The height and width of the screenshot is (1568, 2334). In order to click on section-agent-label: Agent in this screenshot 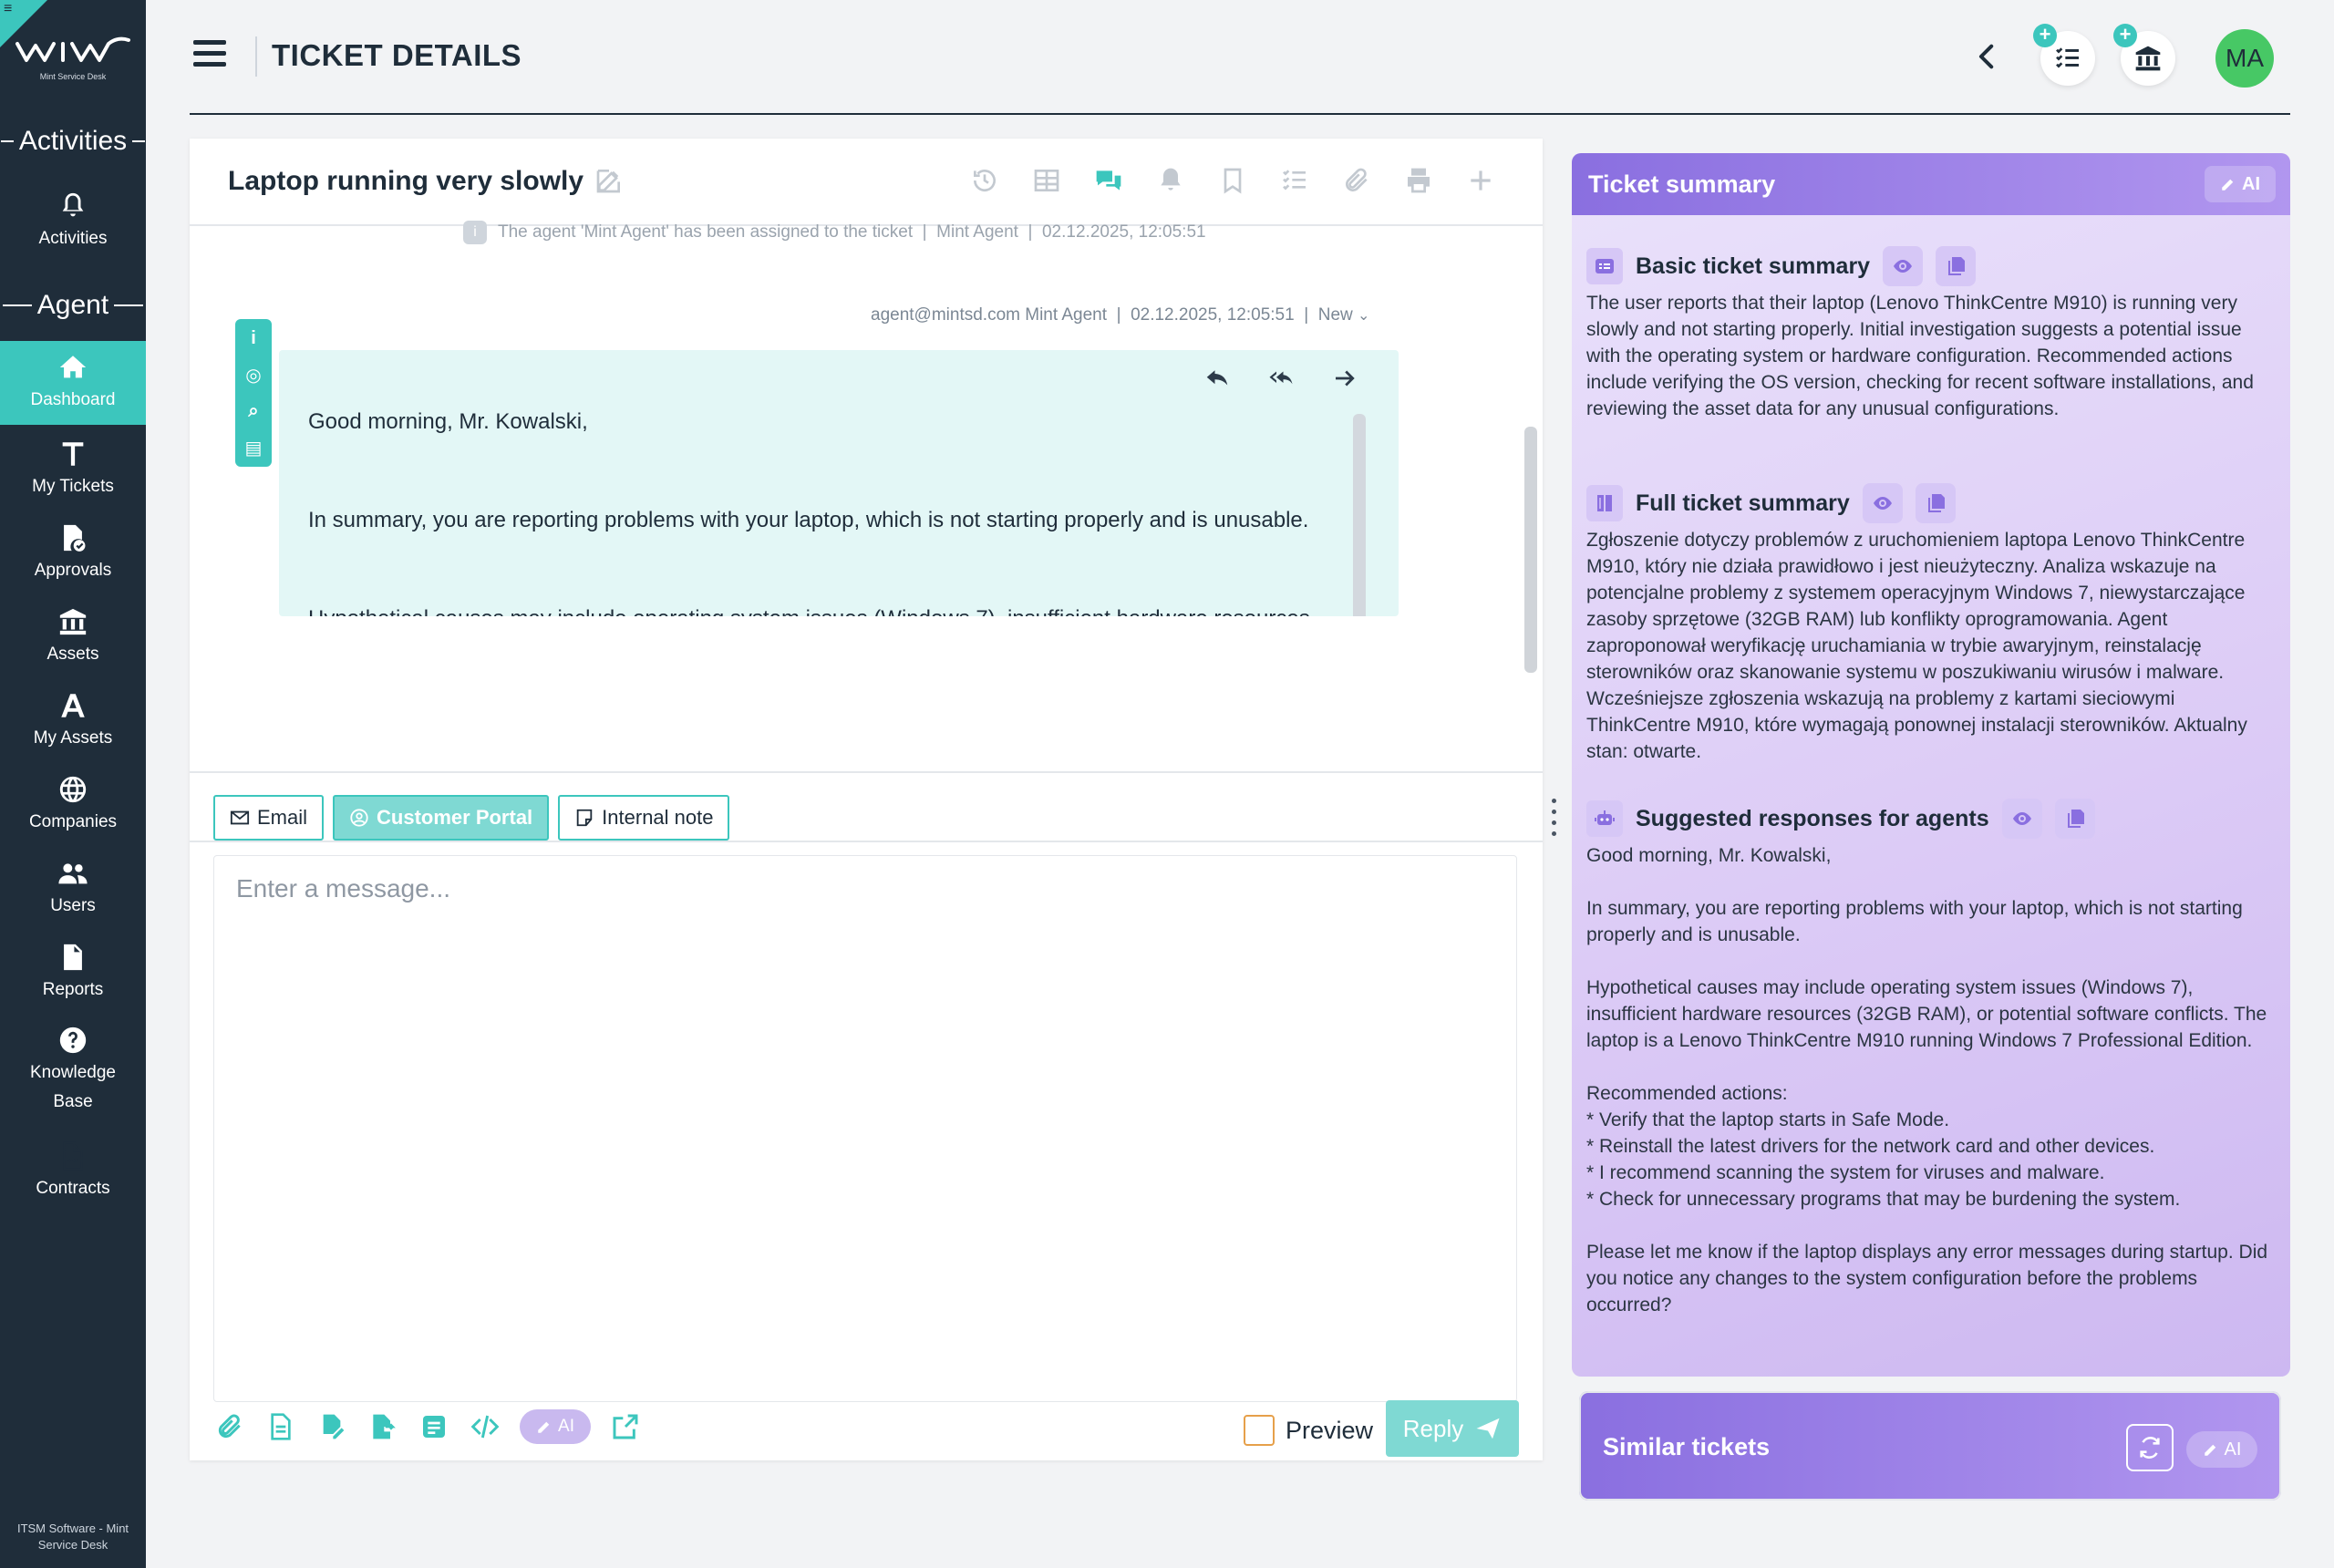, I will do `click(72, 305)`.